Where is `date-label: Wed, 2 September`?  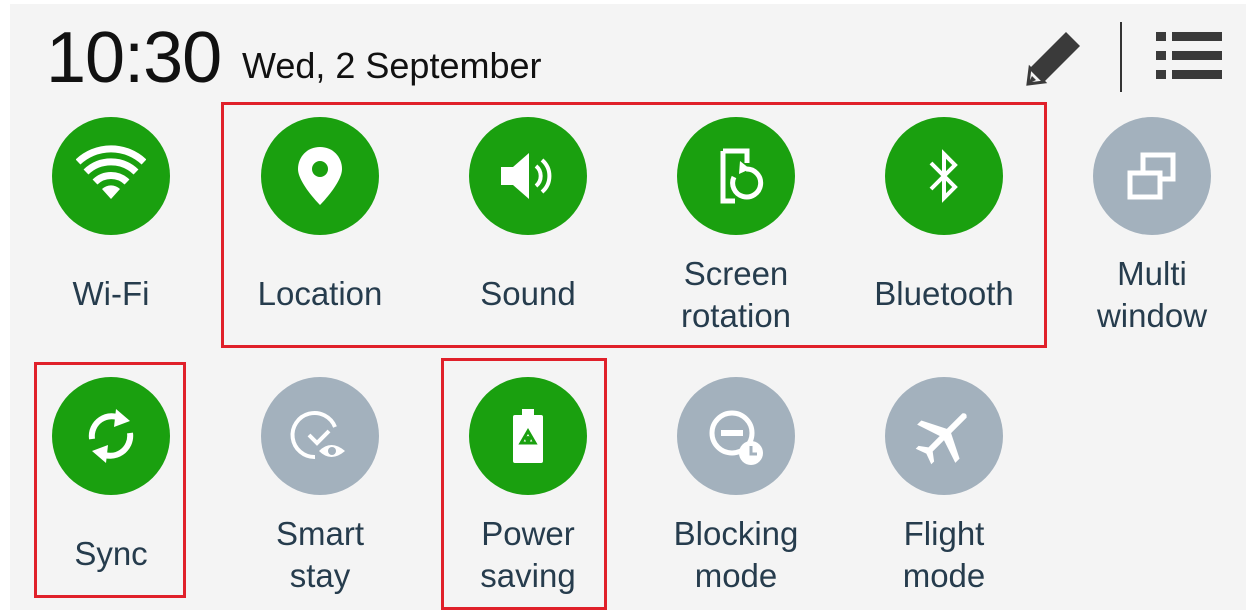 date-label: Wed, 2 September is located at coordinates (392, 65).